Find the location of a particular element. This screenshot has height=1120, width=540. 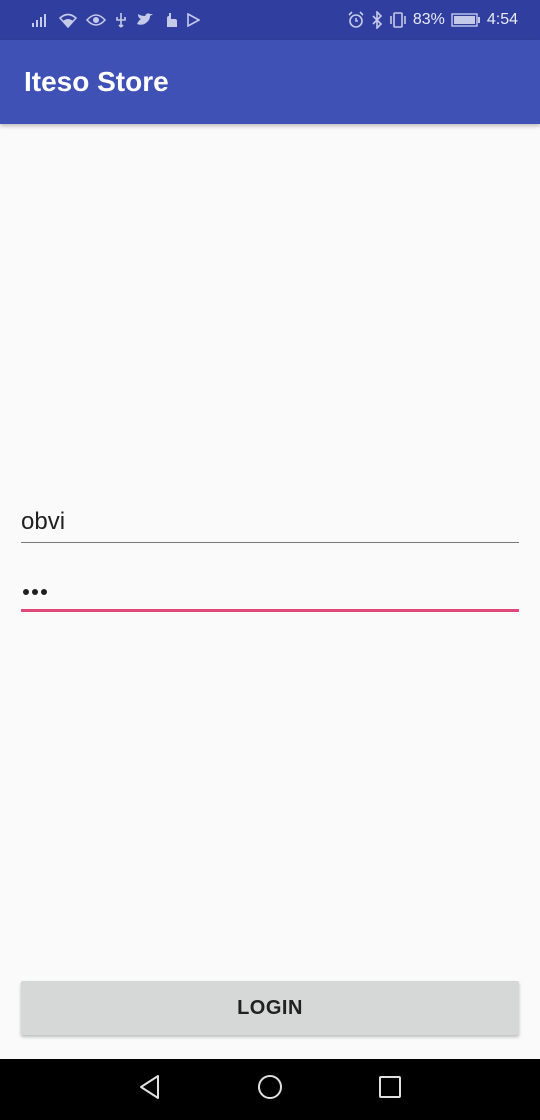

username-value: obvi is located at coordinates (43, 521).